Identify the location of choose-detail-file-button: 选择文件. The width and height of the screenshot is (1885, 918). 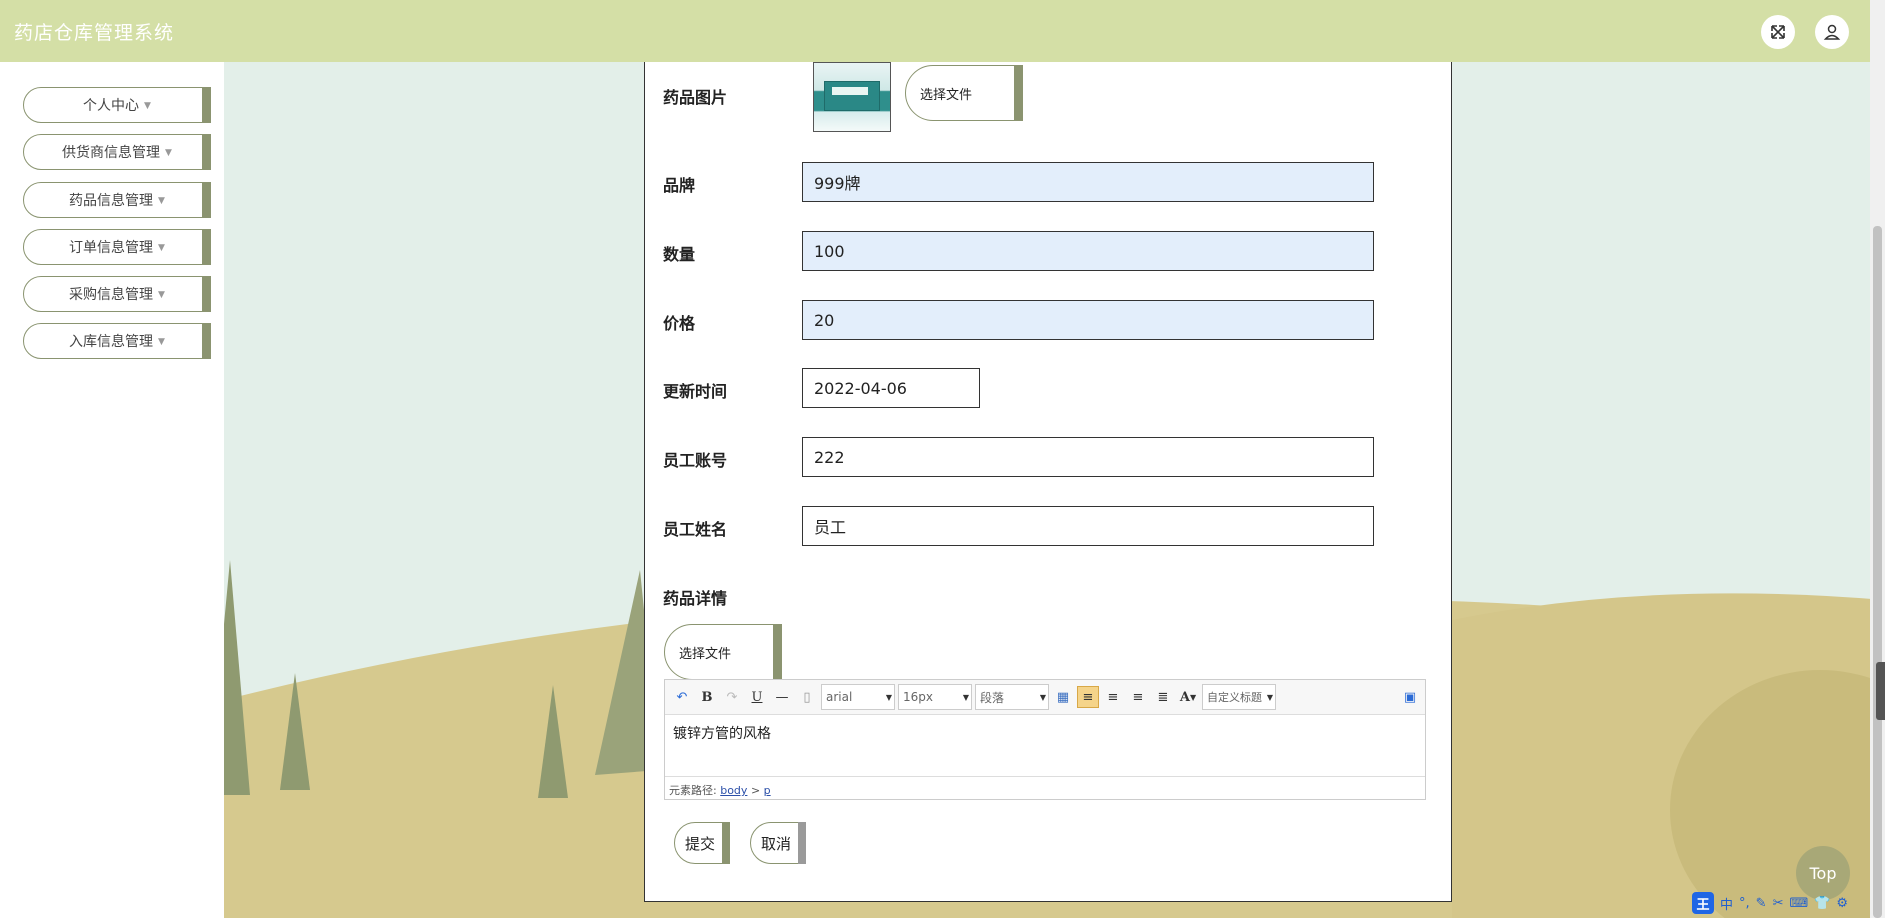
(723, 652).